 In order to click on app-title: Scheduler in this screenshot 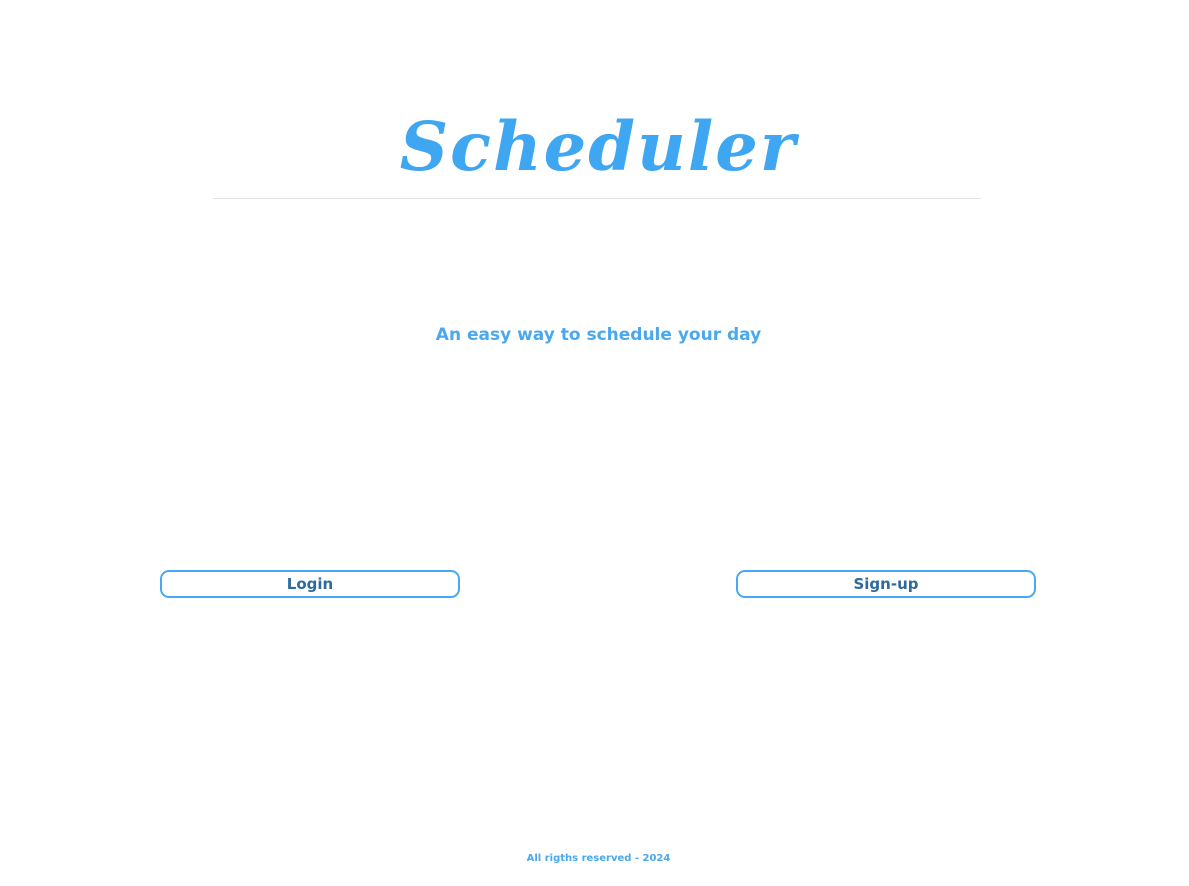, I will do `click(598, 146)`.